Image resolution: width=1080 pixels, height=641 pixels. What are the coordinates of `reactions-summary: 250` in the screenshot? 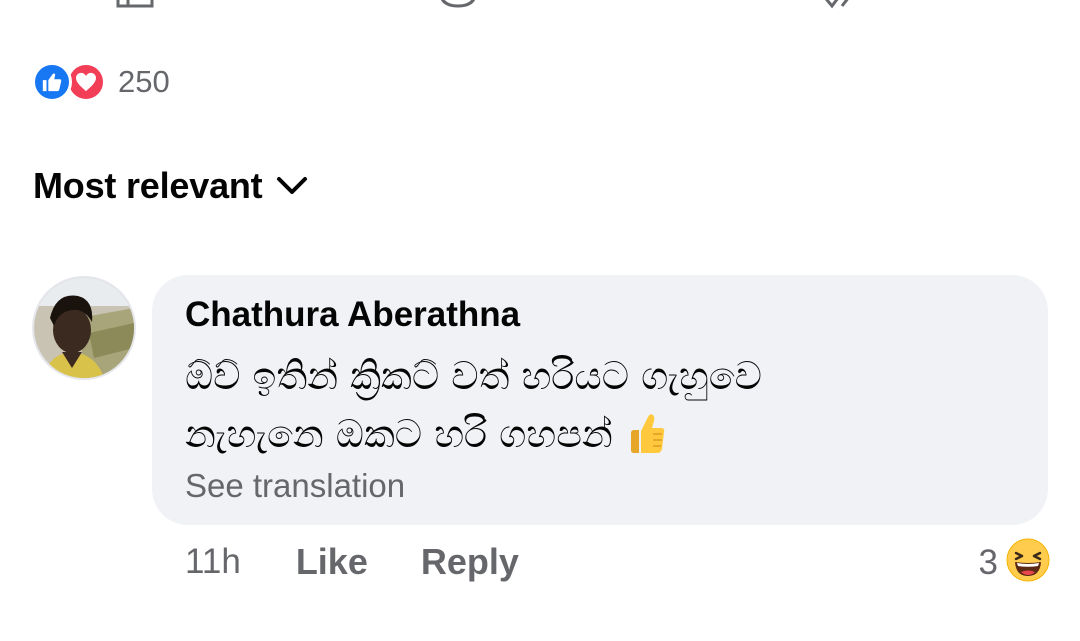 It's located at (101, 82).